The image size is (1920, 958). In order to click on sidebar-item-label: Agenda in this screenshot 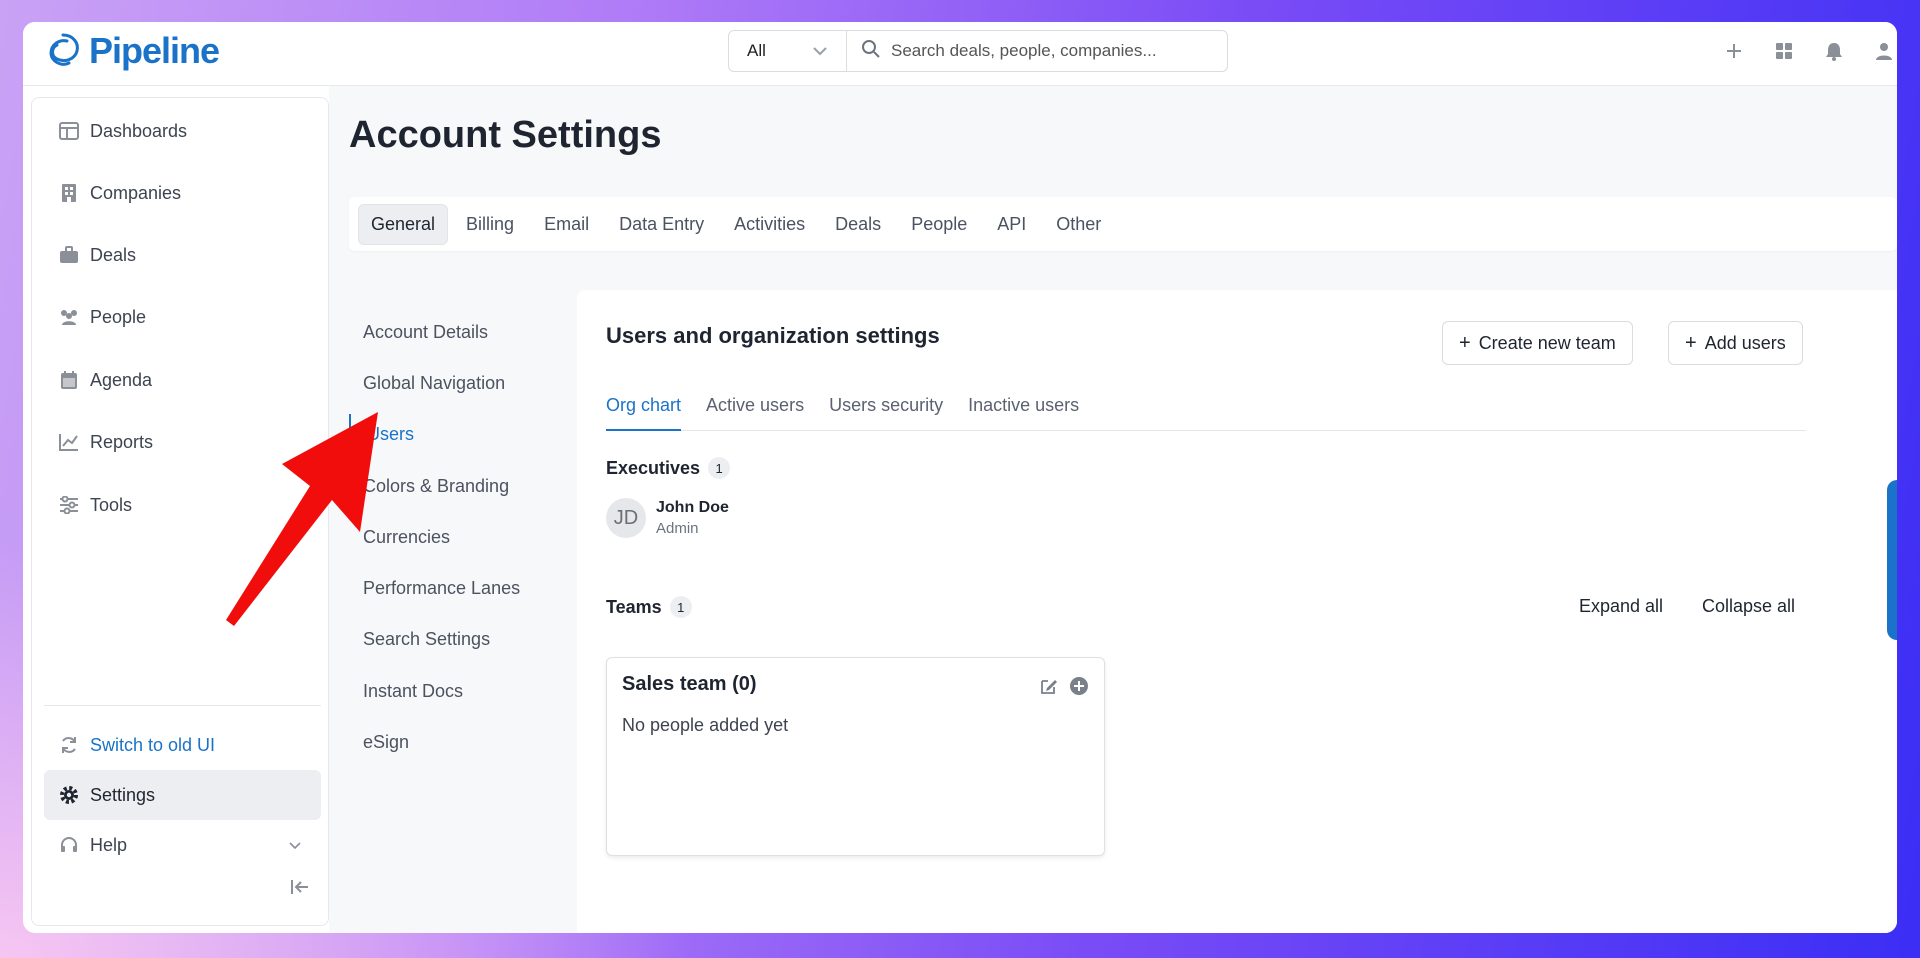, I will do `click(121, 379)`.